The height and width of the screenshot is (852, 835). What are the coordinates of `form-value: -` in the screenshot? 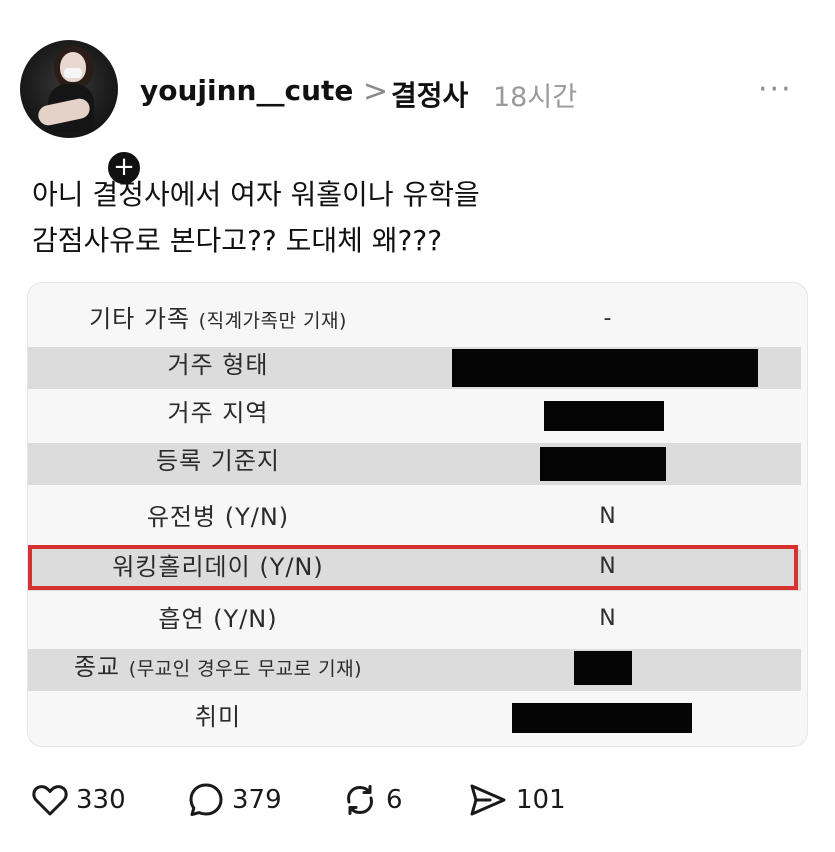 It's located at (607, 318).